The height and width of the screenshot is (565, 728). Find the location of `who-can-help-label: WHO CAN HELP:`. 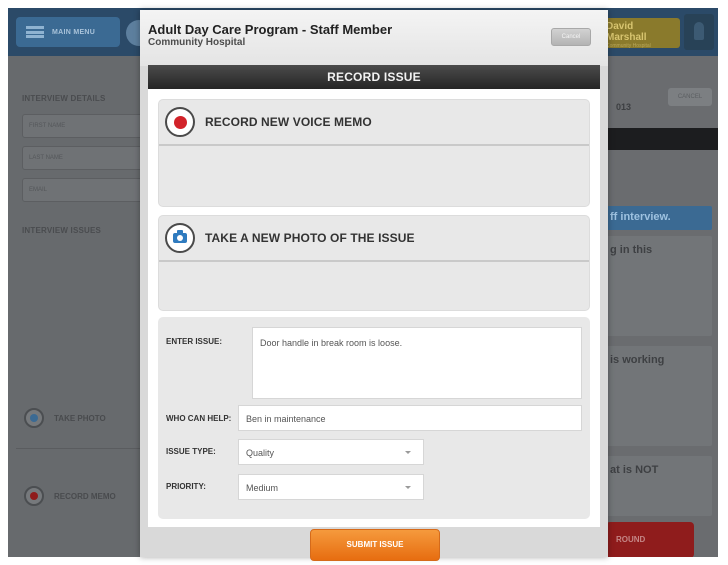

who-can-help-label: WHO CAN HELP: is located at coordinates (199, 418).